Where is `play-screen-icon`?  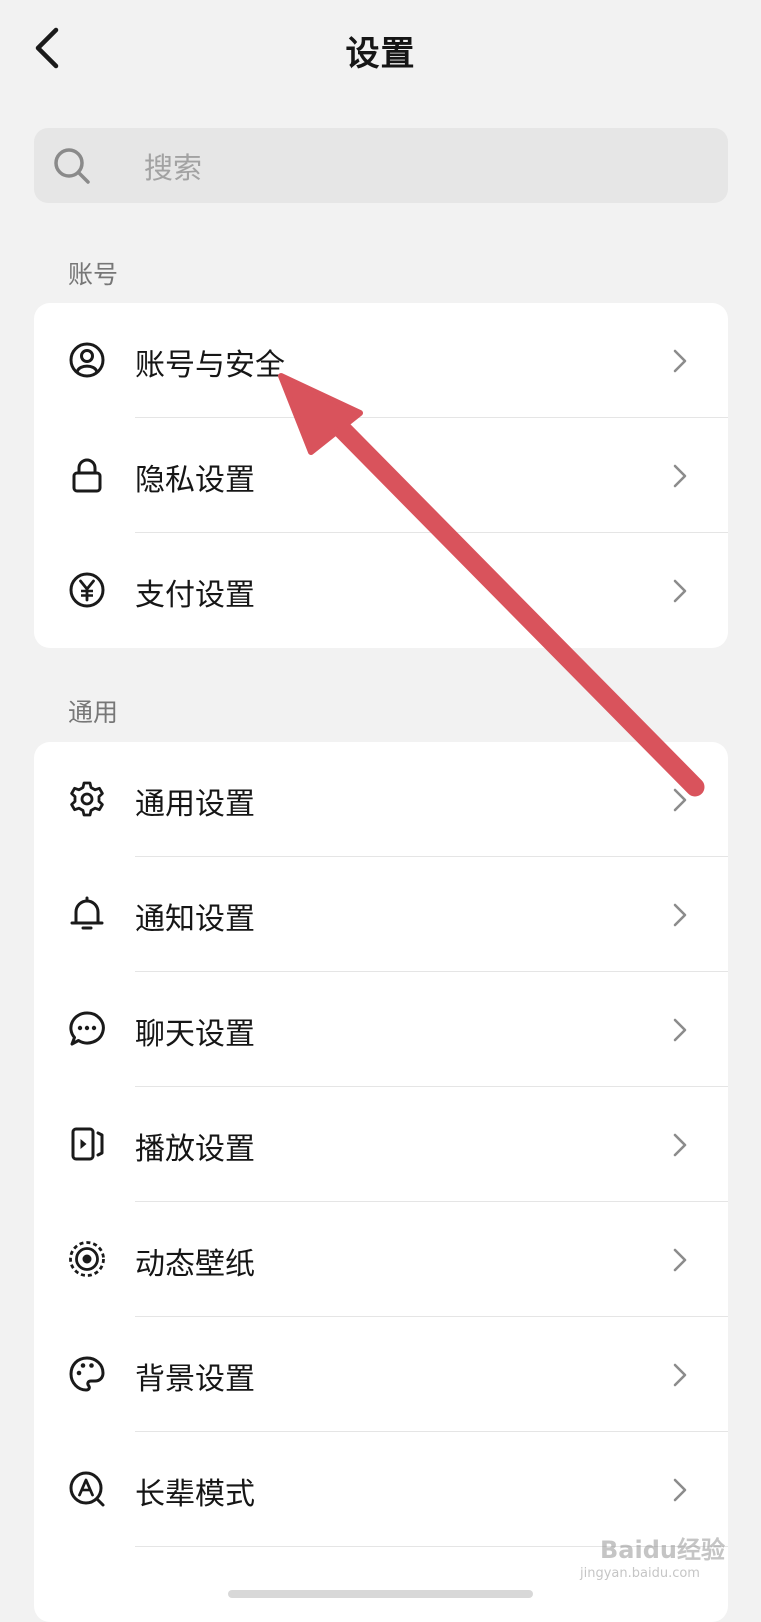
play-screen-icon is located at coordinates (87, 1144).